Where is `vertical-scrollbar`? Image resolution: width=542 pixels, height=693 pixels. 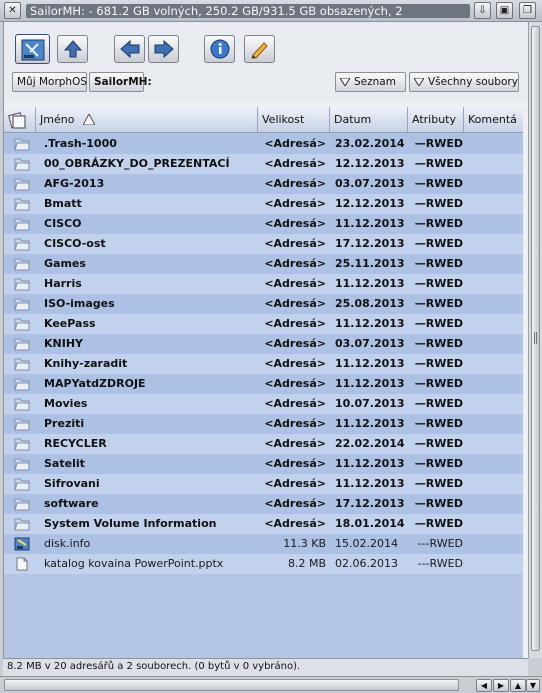
vertical-scrollbar is located at coordinates (535, 340).